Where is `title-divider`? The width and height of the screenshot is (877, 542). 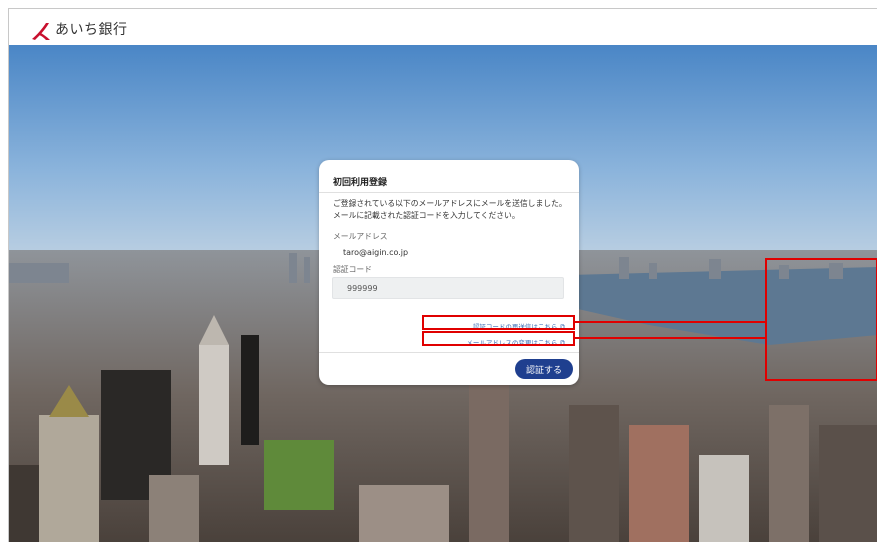
title-divider is located at coordinates (449, 192).